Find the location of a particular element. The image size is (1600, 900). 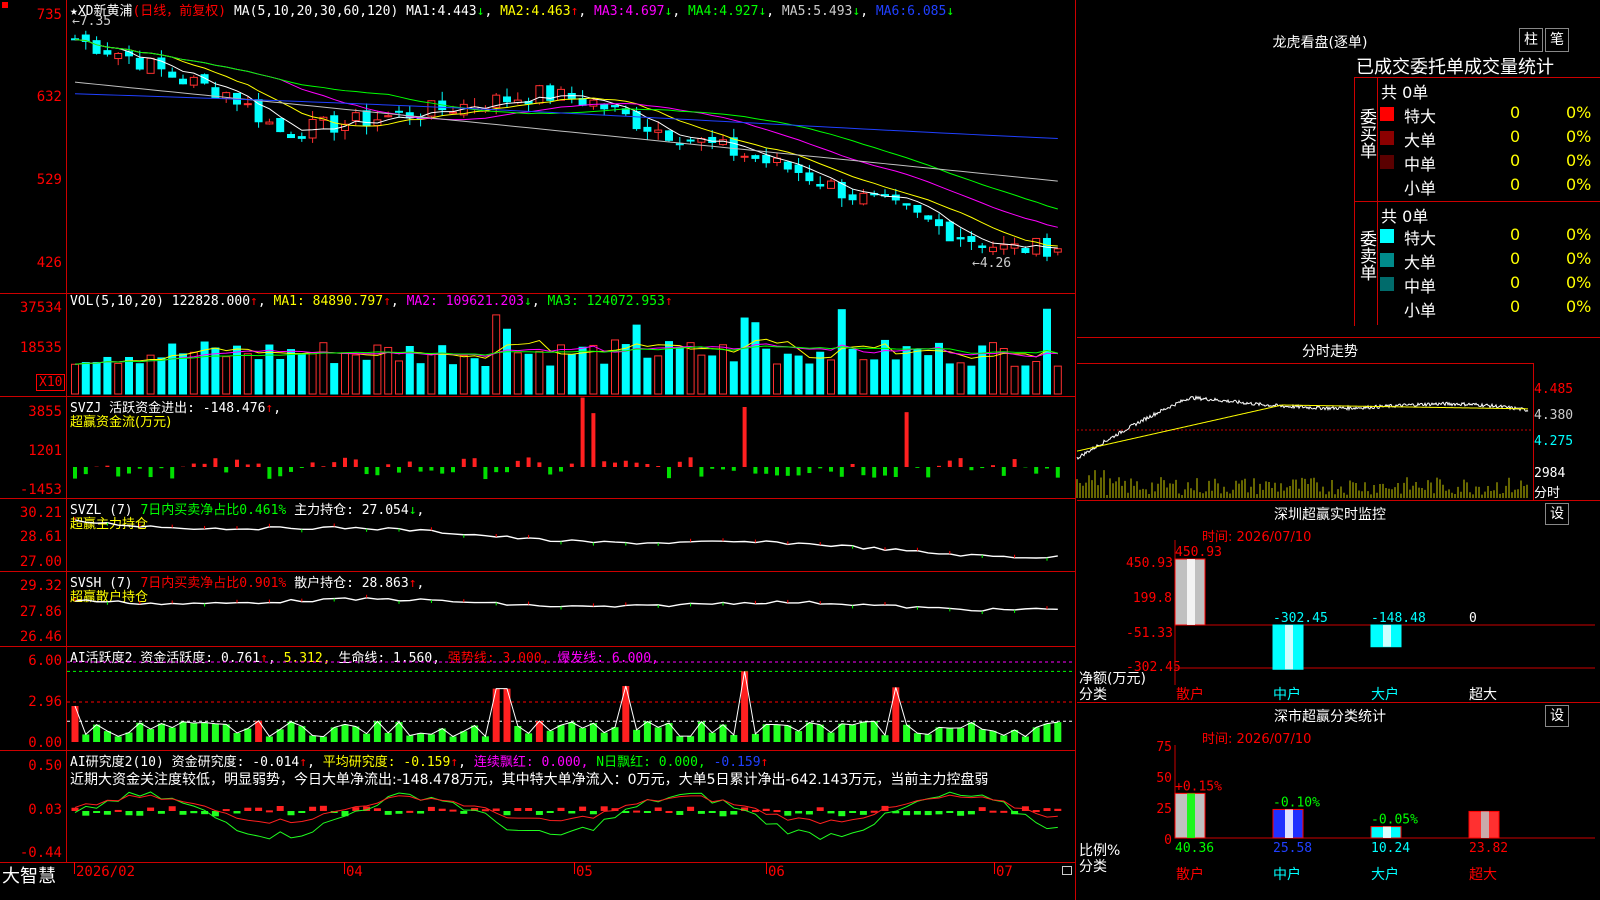

fund-flow-chart is located at coordinates (571, 447).